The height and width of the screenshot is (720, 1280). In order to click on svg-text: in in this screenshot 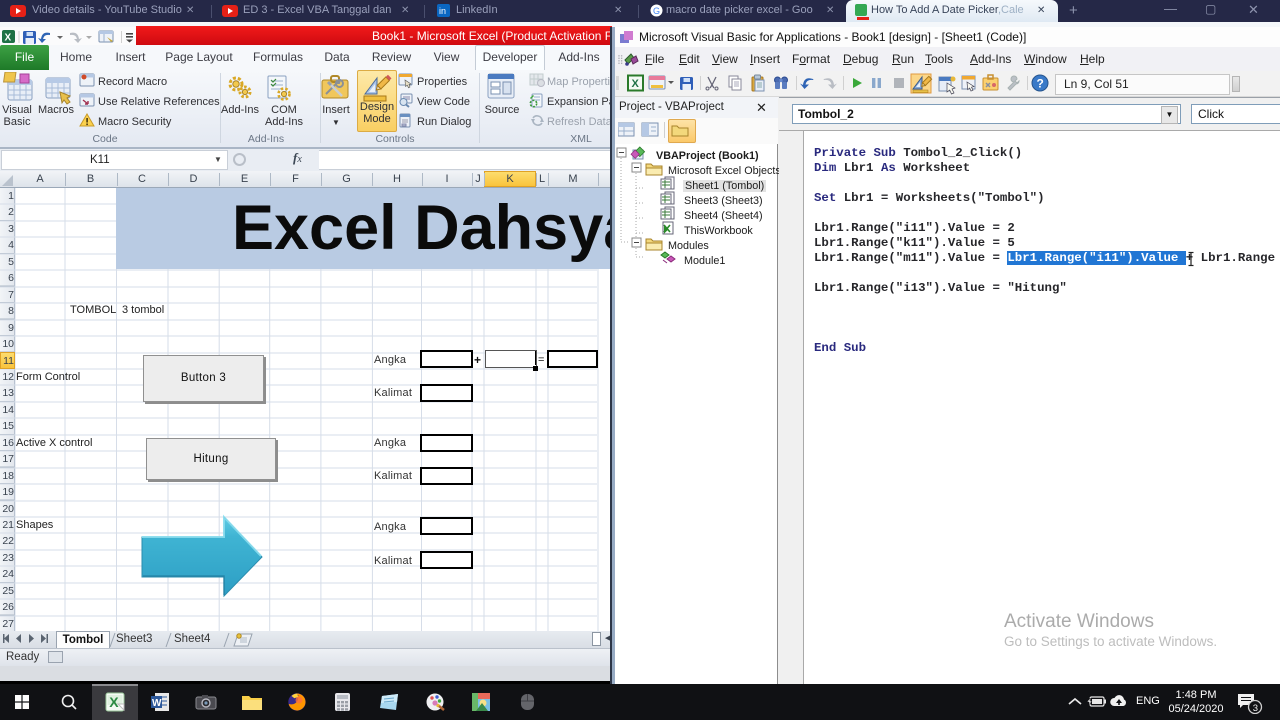, I will do `click(442, 11)`.